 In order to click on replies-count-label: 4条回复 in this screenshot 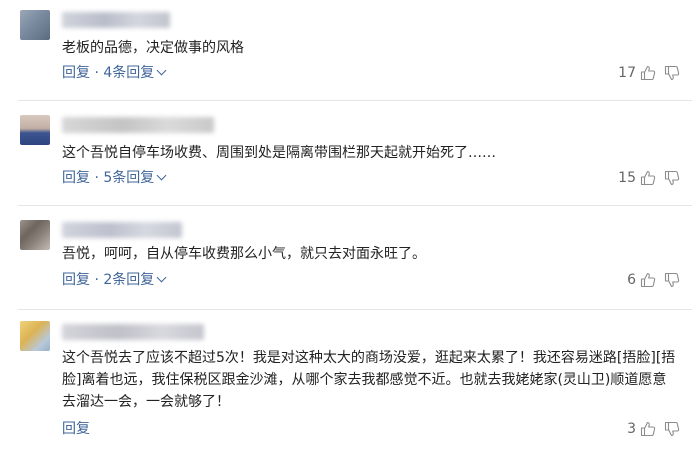, I will do `click(129, 73)`.